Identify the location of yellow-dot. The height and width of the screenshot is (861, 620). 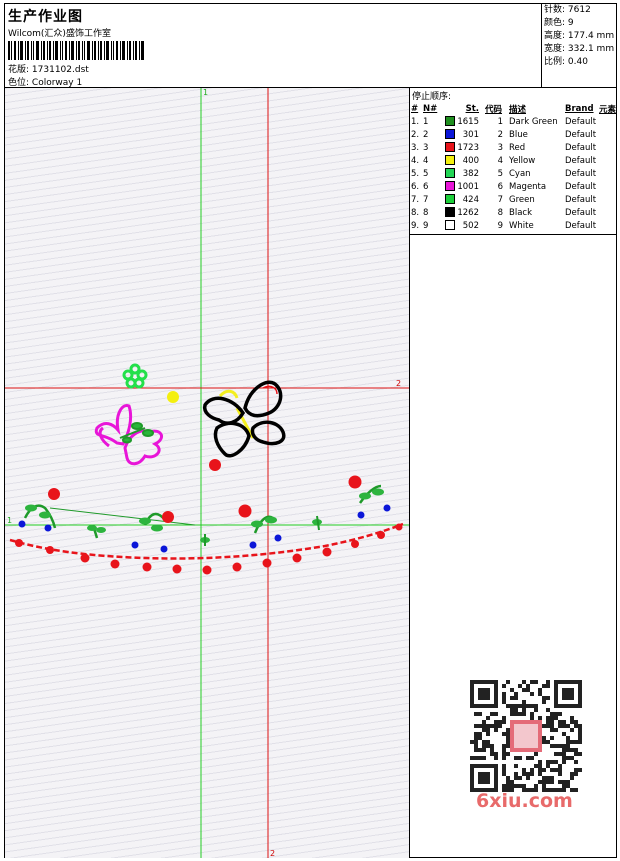
(173, 397).